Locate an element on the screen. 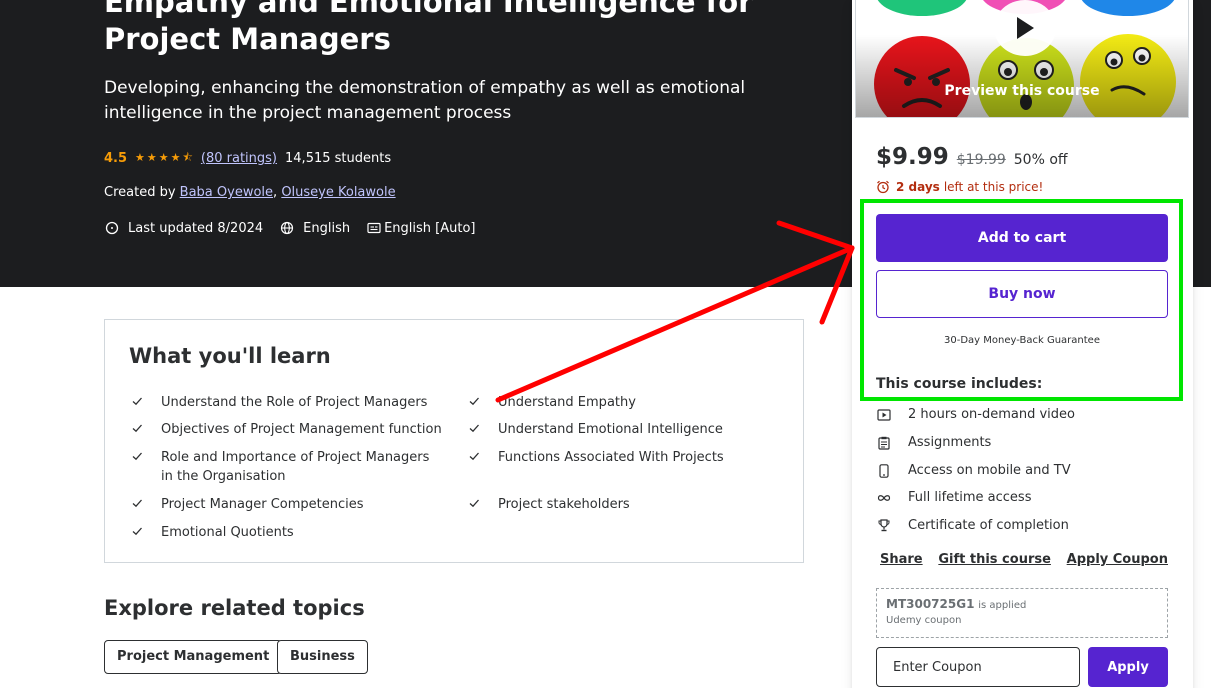  learn-item: Project Manager Competencies is located at coordinates (286, 504).